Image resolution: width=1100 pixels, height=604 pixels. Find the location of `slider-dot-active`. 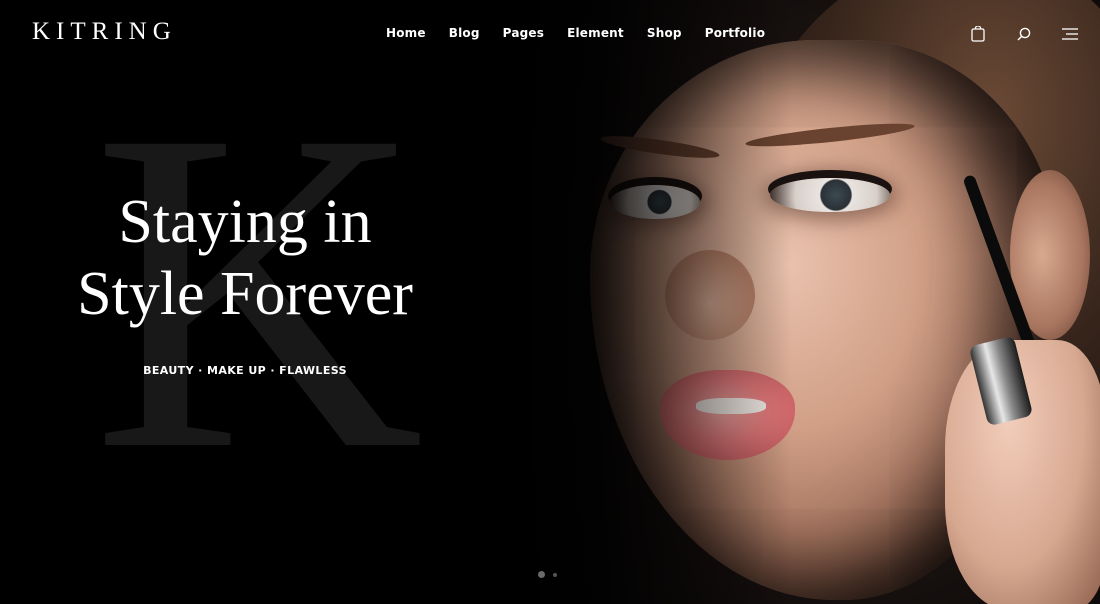

slider-dot-active is located at coordinates (541, 574).